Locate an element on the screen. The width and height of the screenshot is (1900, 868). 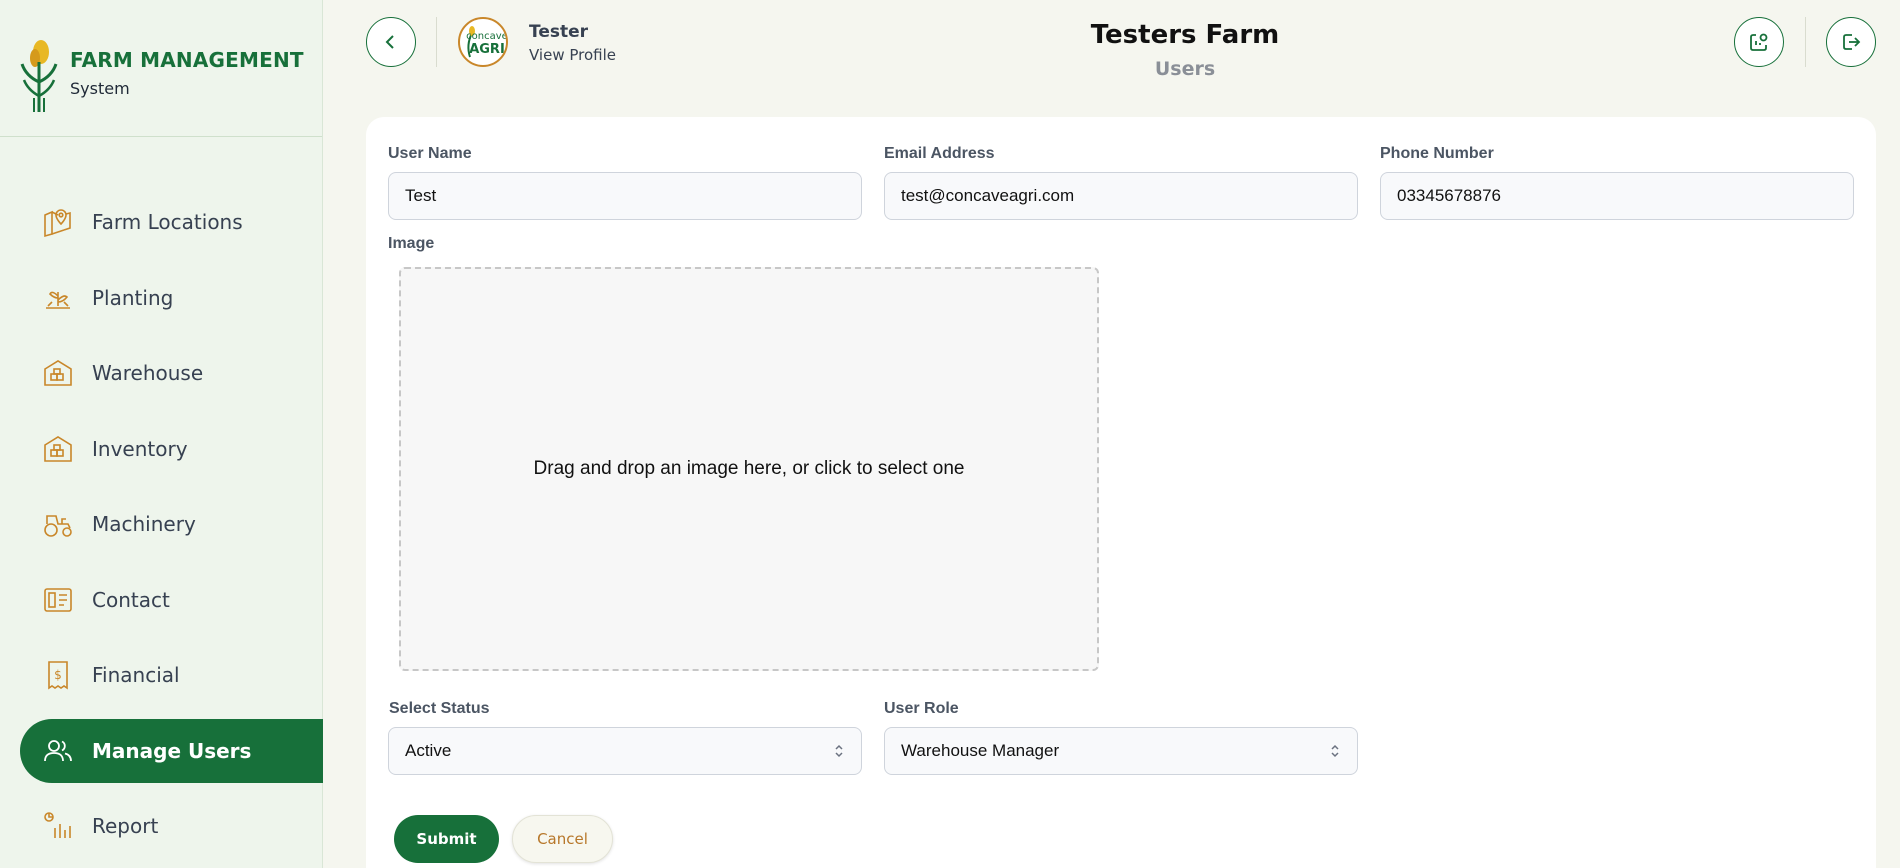
notification-button is located at coordinates (1759, 42).